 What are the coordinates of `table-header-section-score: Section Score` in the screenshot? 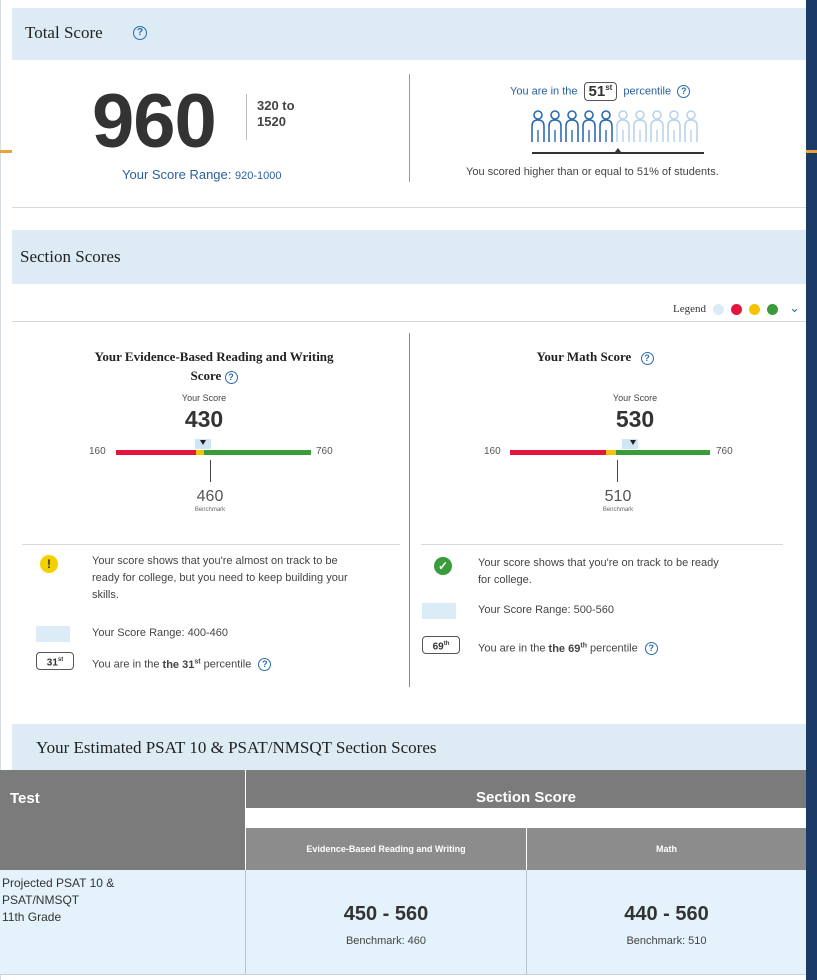 It's located at (526, 789).